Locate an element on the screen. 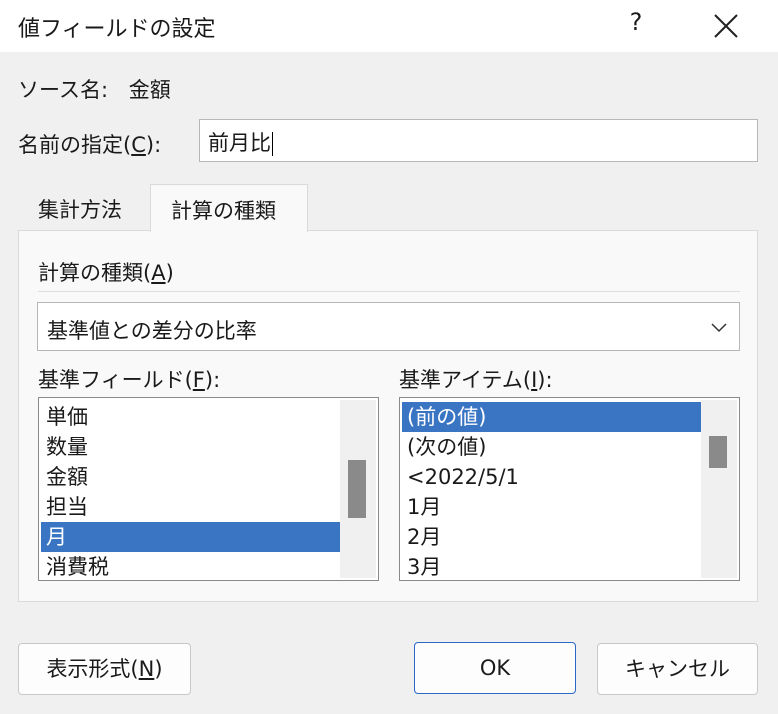 This screenshot has width=778, height=714. tab-show-values-as: 計算の種類 is located at coordinates (229, 208).